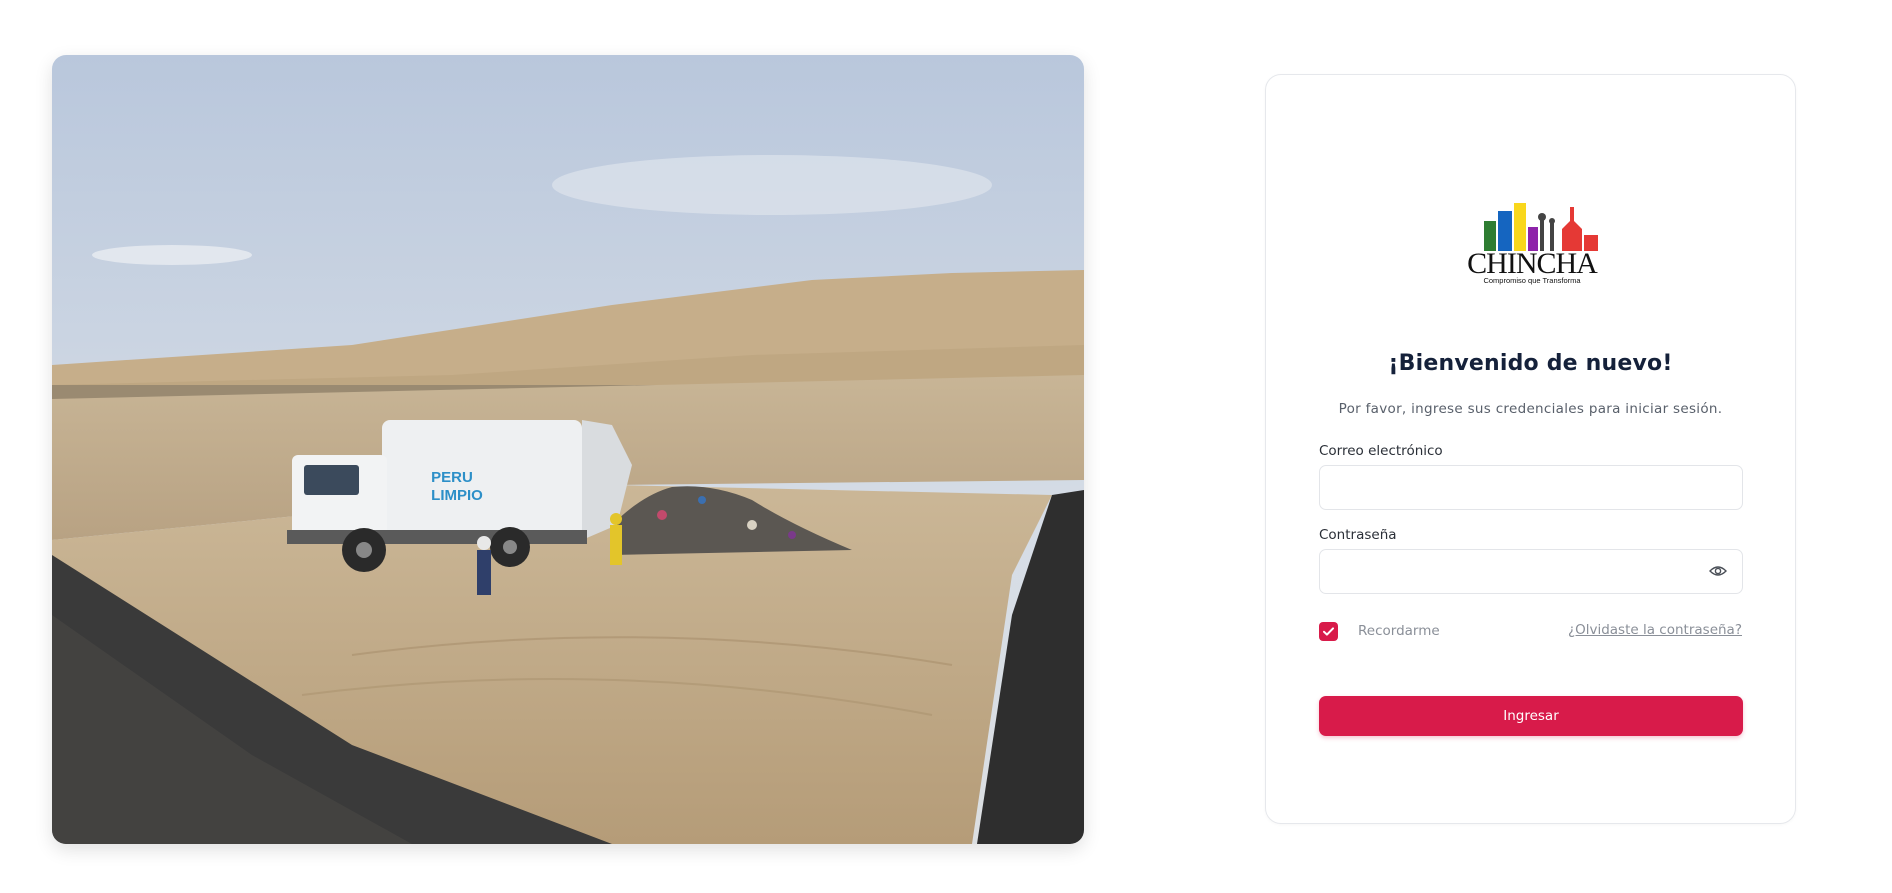  Describe the element at coordinates (452, 477) in the screenshot. I see `truck-text-line1: PERU` at that location.